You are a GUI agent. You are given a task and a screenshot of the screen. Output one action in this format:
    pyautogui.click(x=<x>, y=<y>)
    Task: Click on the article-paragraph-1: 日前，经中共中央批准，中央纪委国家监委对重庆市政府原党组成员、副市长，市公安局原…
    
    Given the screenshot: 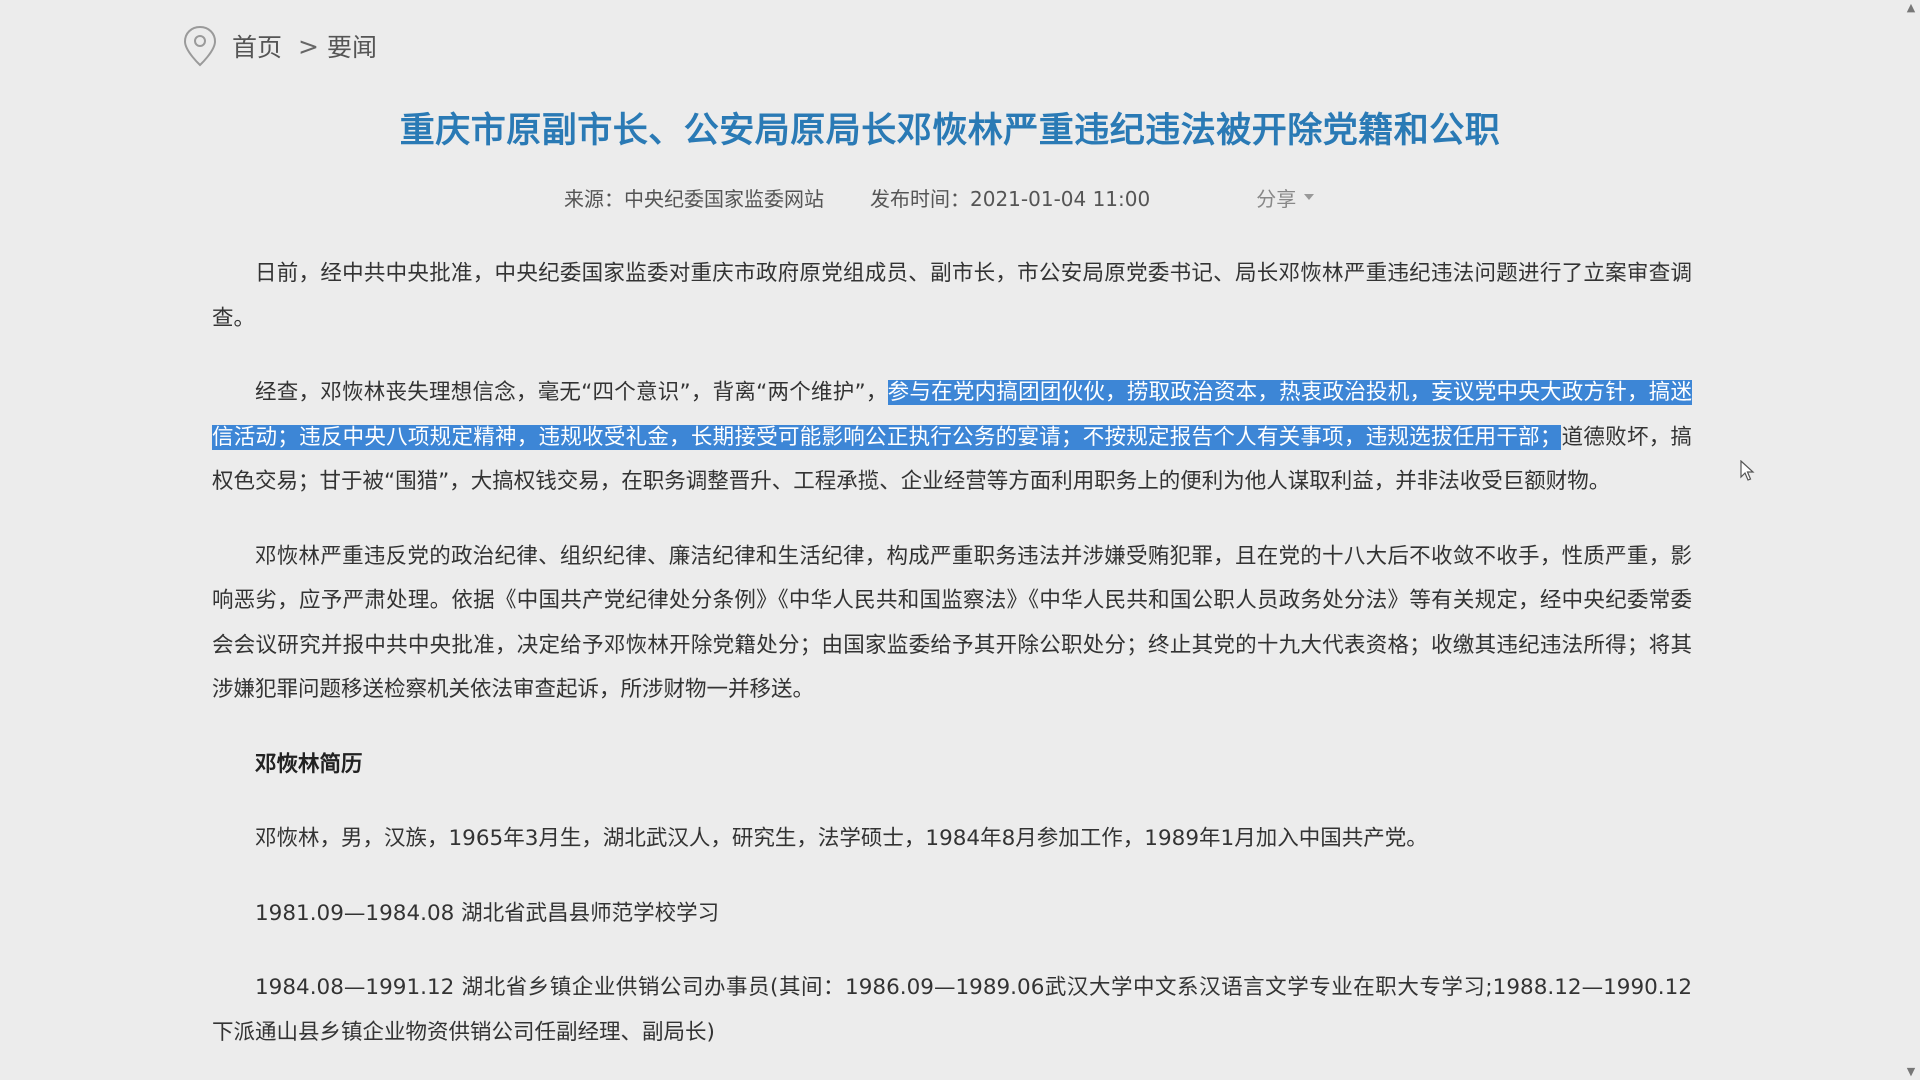 What is the action you would take?
    pyautogui.click(x=952, y=296)
    